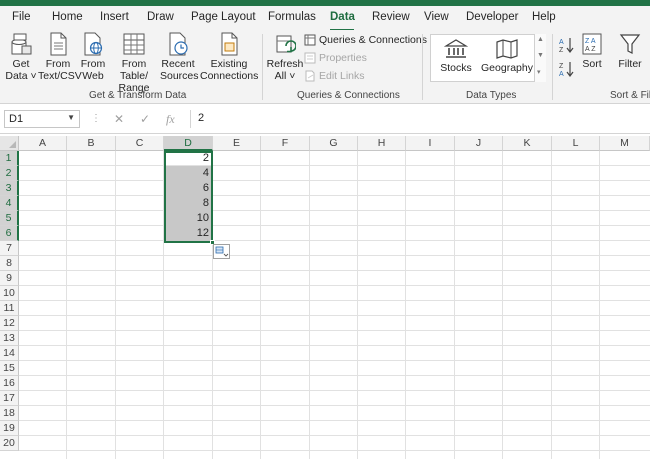  I want to click on stocks-label: Stocks, so click(456, 68).